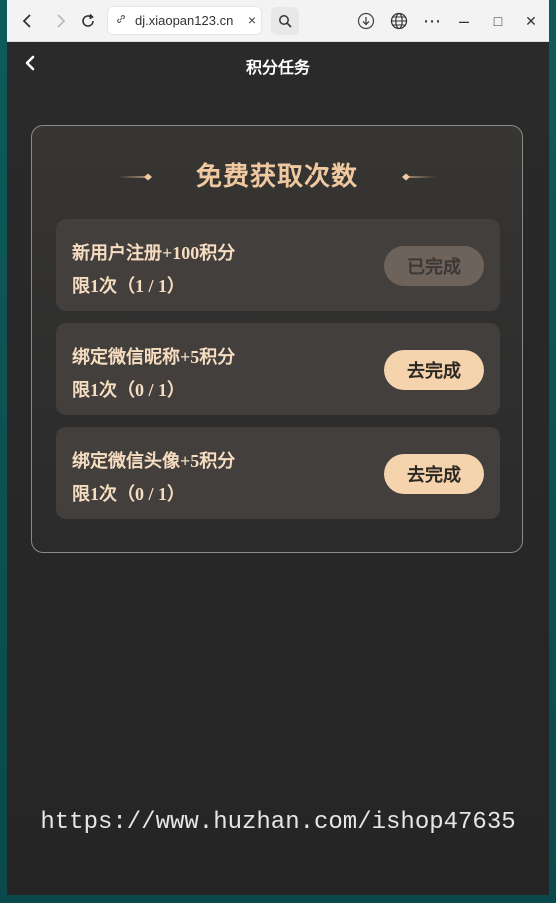 The width and height of the screenshot is (556, 903). What do you see at coordinates (366, 21) in the screenshot?
I see `download-icon` at bounding box center [366, 21].